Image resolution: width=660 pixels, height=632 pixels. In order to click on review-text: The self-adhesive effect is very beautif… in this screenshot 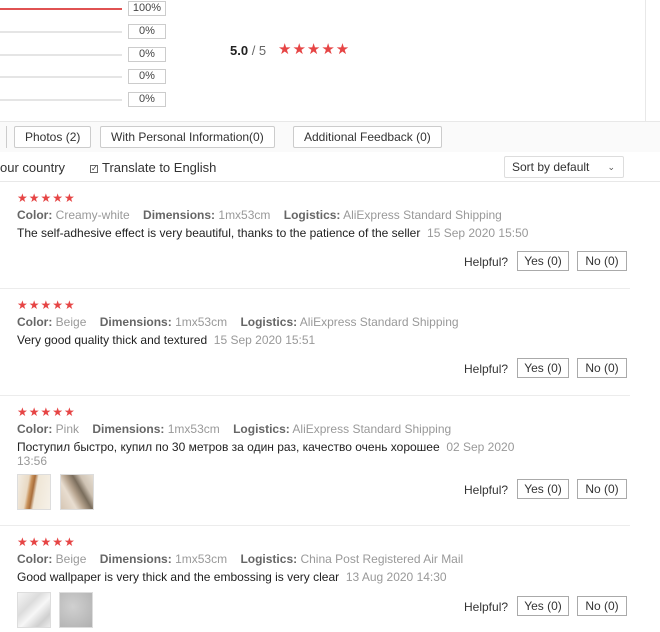, I will do `click(219, 233)`.